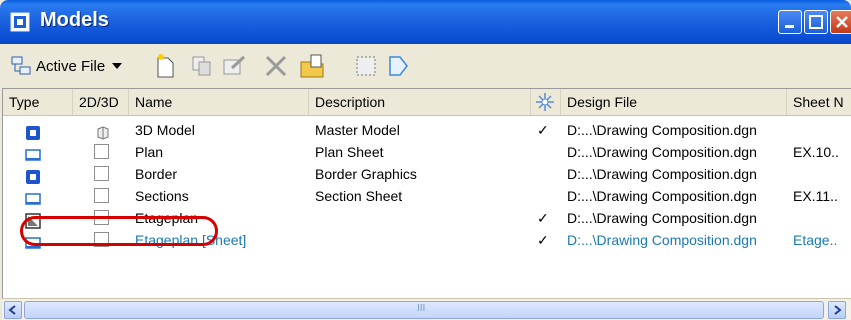 The width and height of the screenshot is (851, 320). I want to click on horizontal-scrollbar: III, so click(426, 309).